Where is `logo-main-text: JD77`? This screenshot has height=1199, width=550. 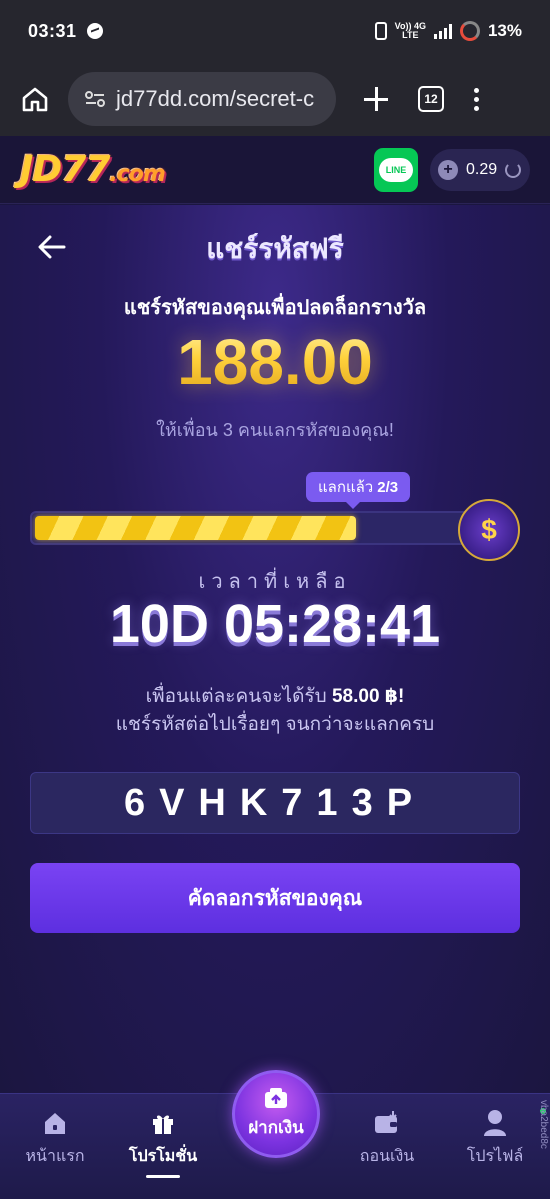
logo-main-text: JD77 is located at coordinates (65, 169).